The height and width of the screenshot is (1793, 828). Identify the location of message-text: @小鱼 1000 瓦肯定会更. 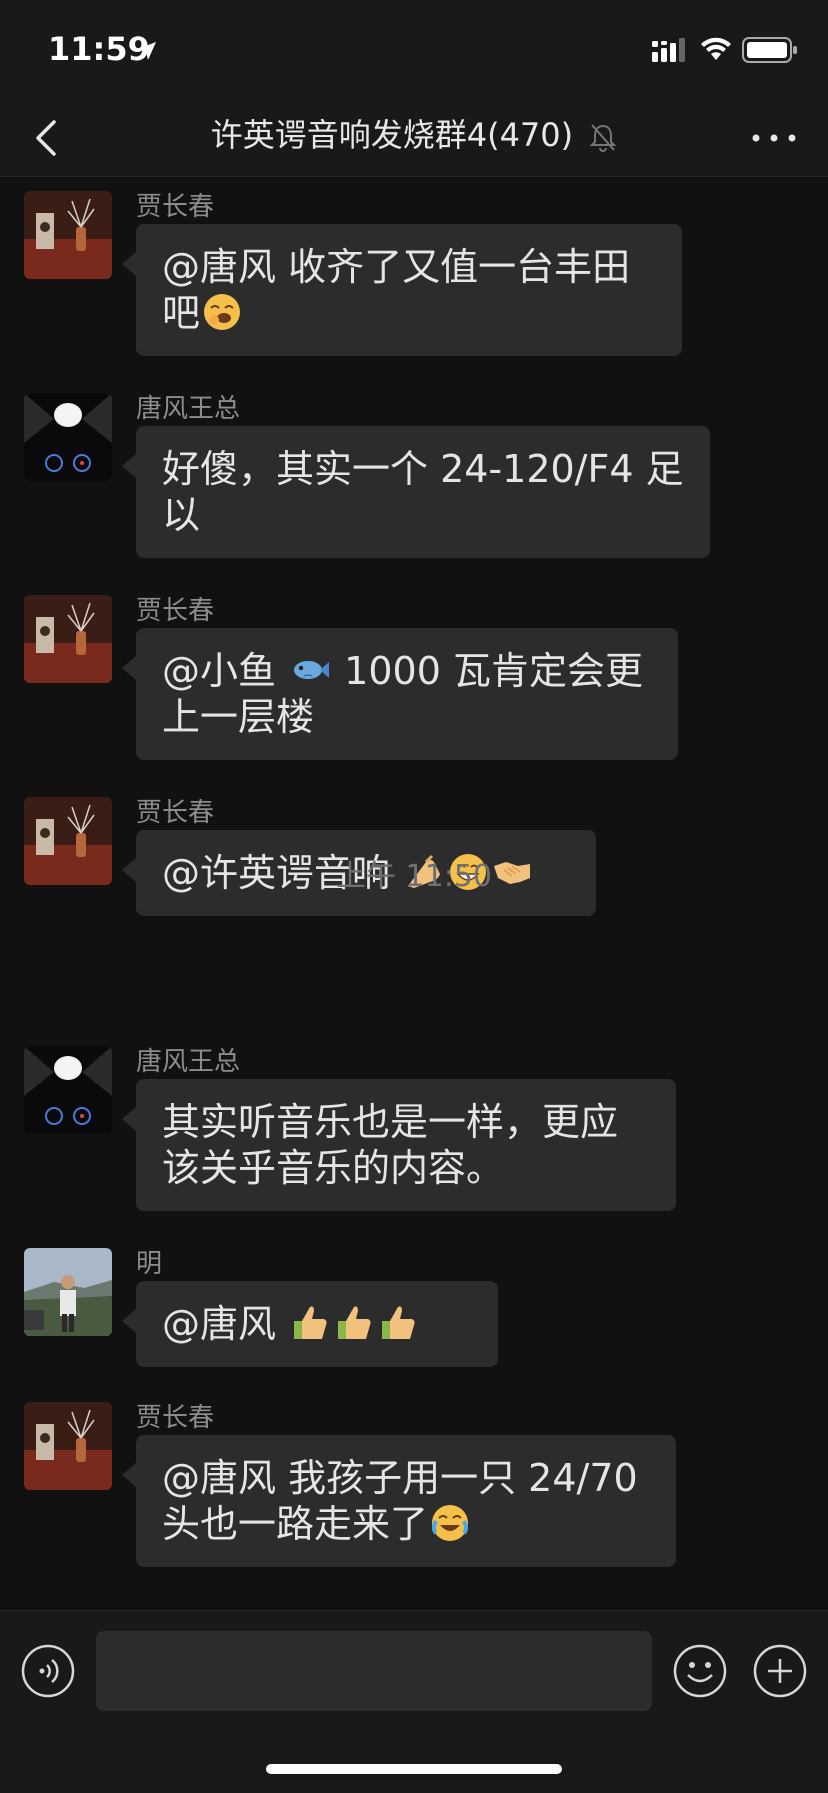
(402, 671).